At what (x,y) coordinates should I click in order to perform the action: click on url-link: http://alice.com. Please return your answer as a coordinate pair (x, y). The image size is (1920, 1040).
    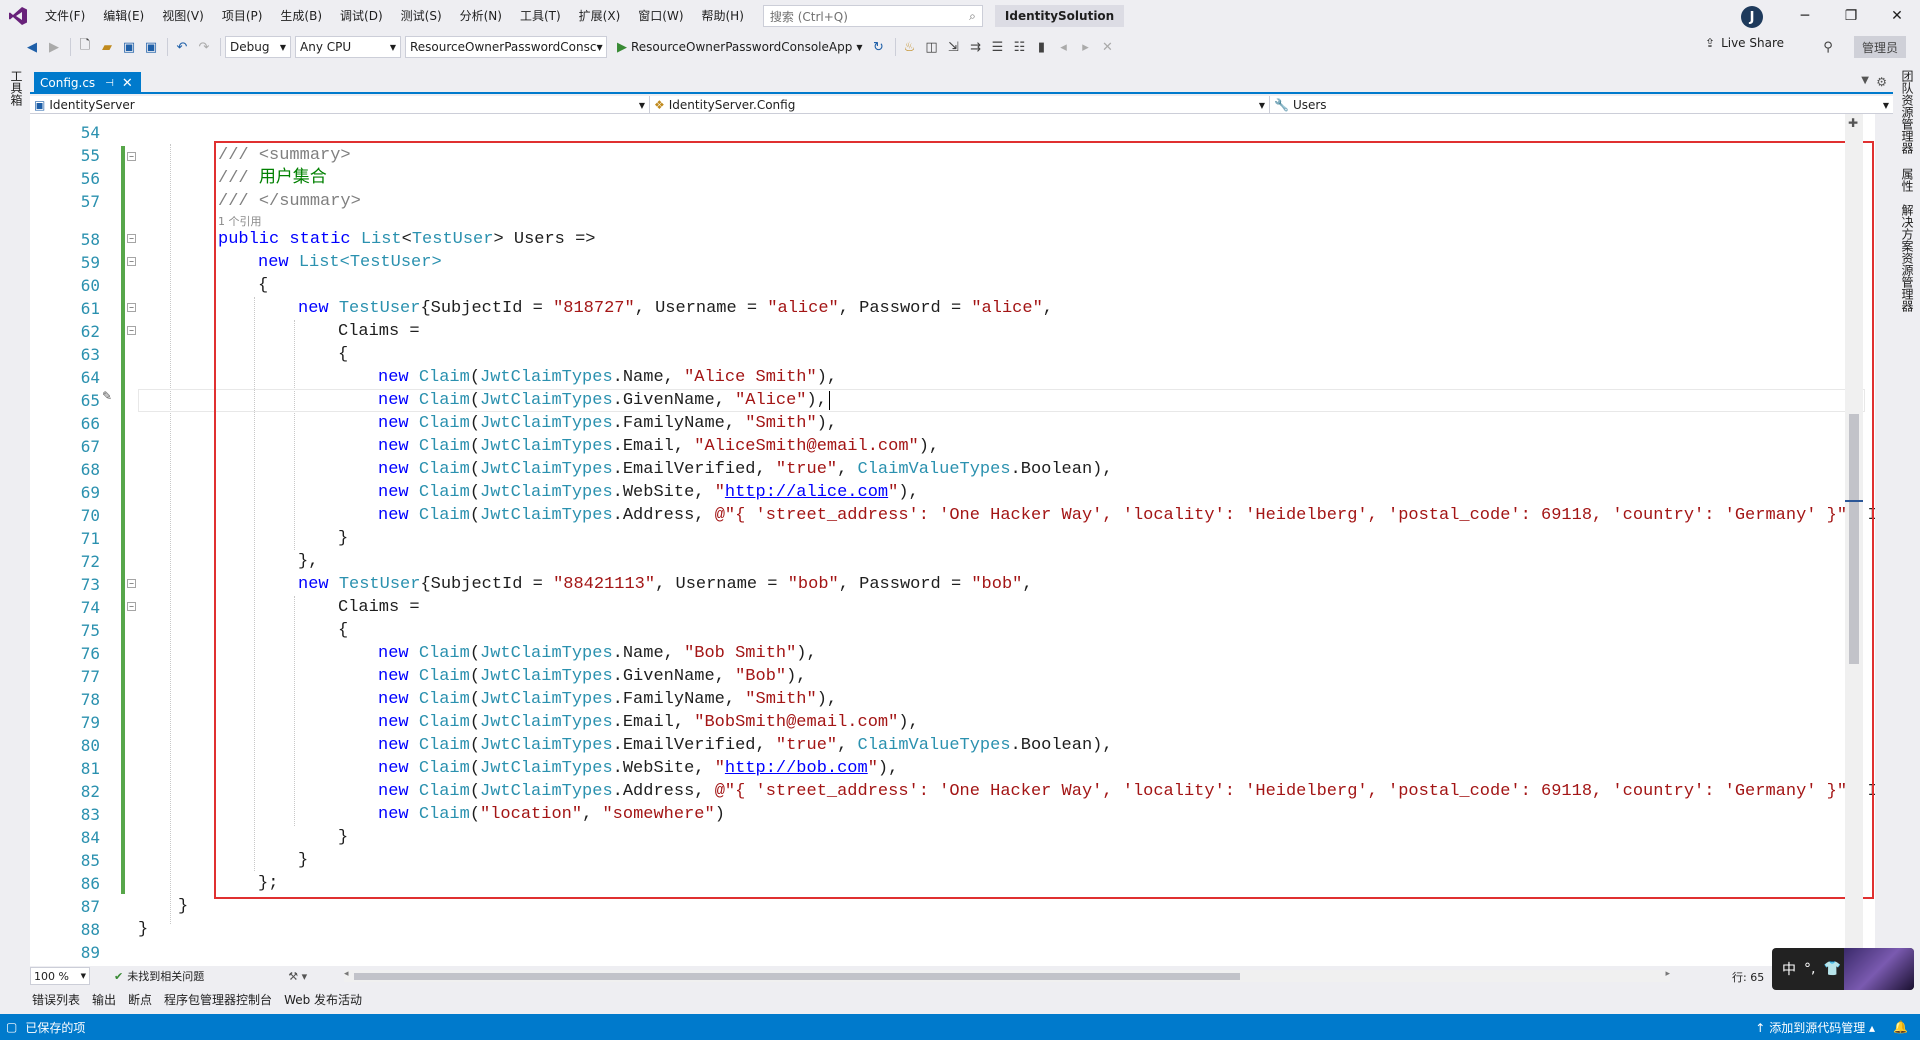
    Looking at the image, I should click on (806, 492).